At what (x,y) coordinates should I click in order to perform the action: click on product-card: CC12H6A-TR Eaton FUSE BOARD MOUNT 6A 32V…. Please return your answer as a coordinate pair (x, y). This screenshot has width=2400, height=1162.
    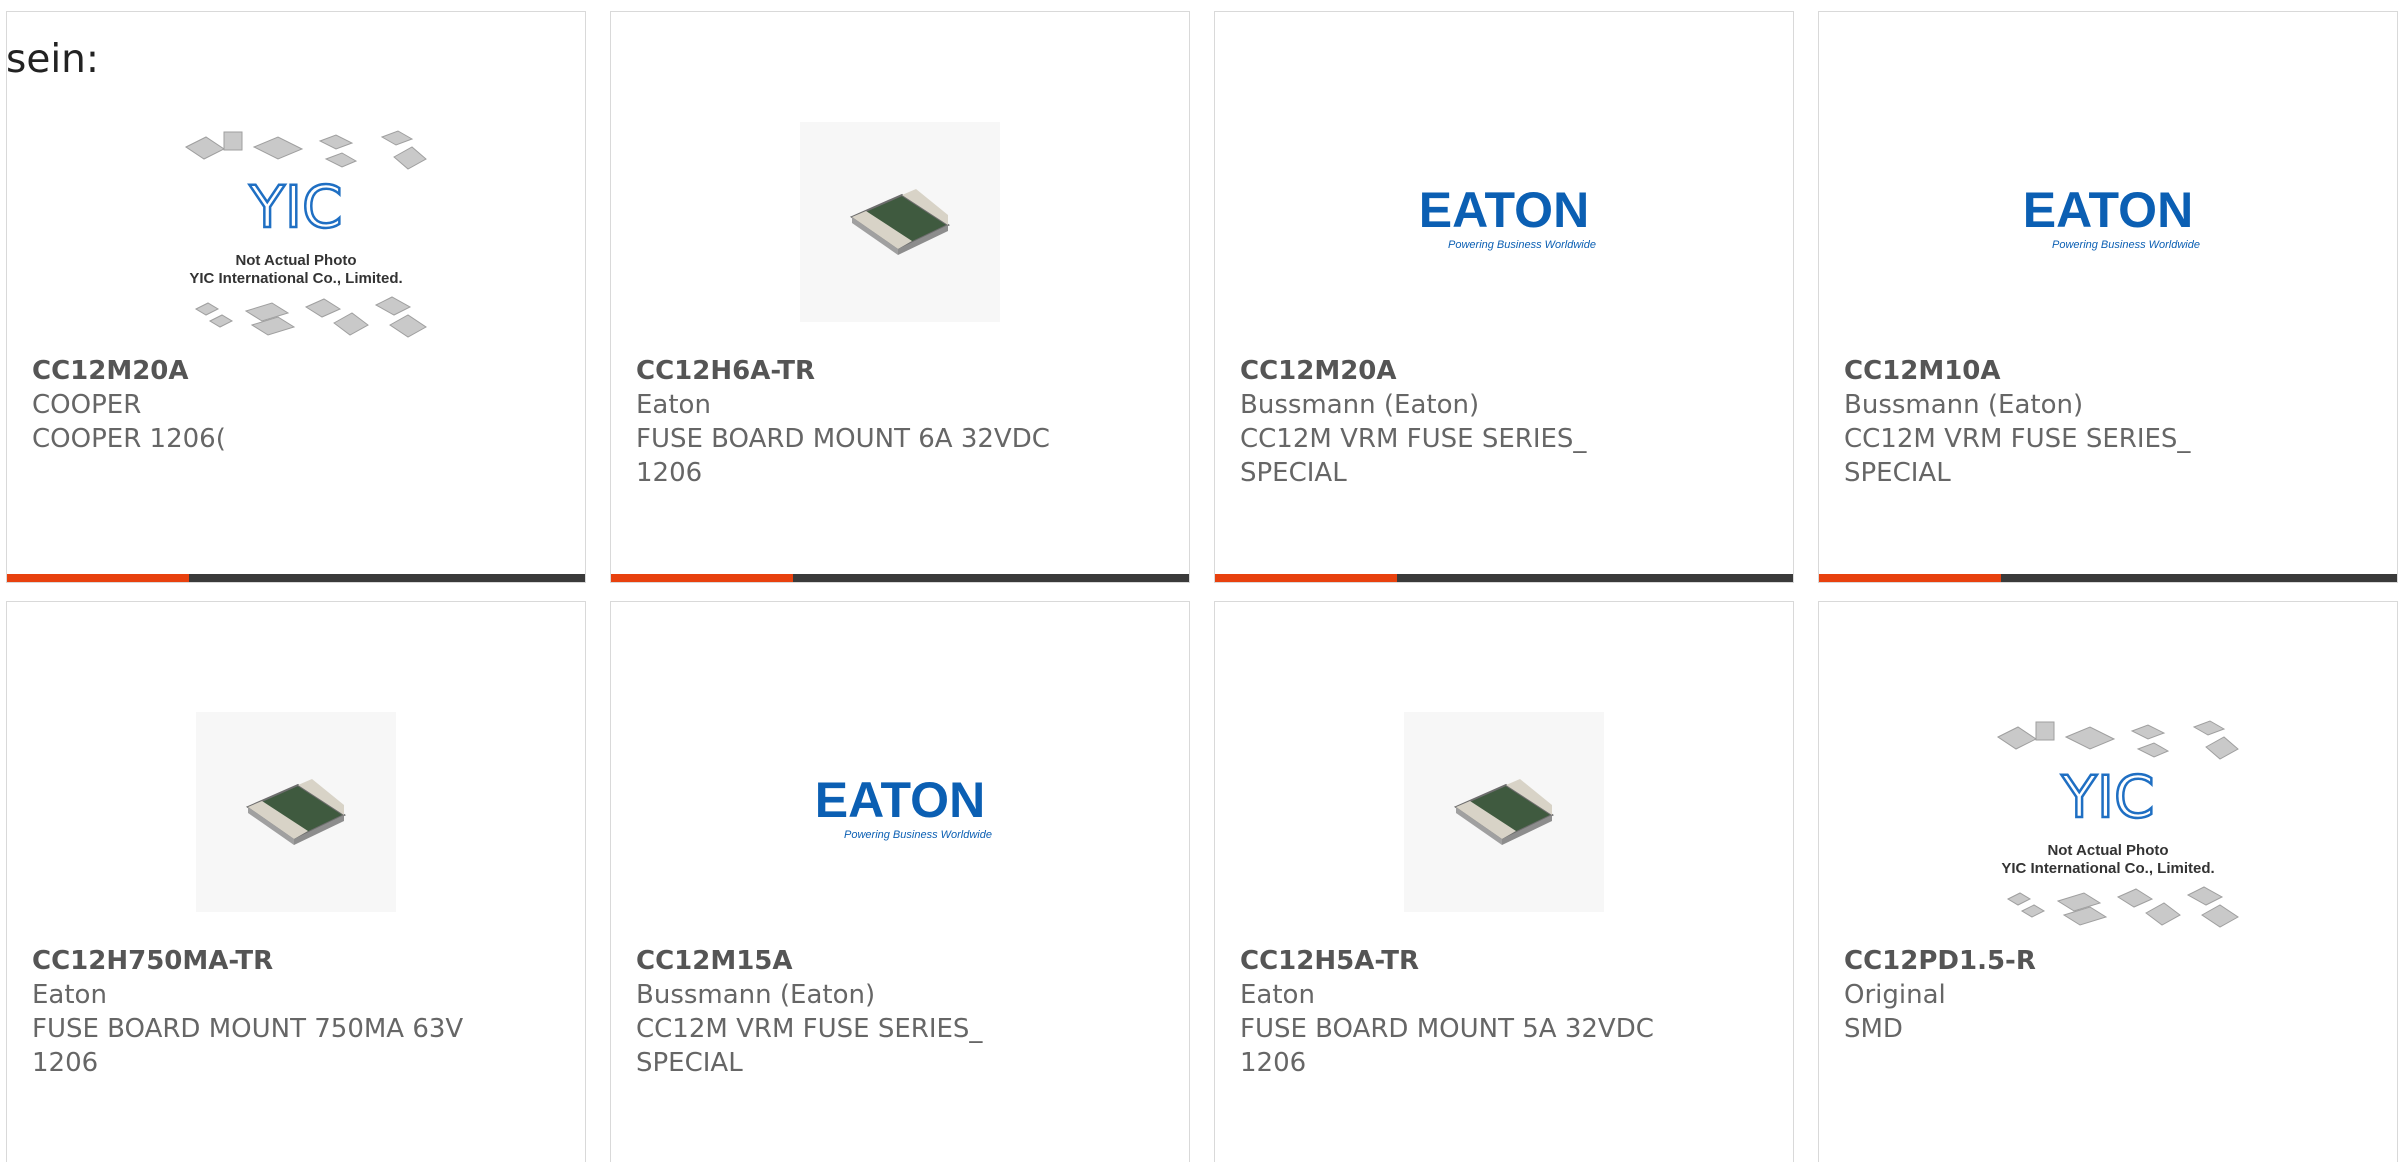
    Looking at the image, I should click on (900, 297).